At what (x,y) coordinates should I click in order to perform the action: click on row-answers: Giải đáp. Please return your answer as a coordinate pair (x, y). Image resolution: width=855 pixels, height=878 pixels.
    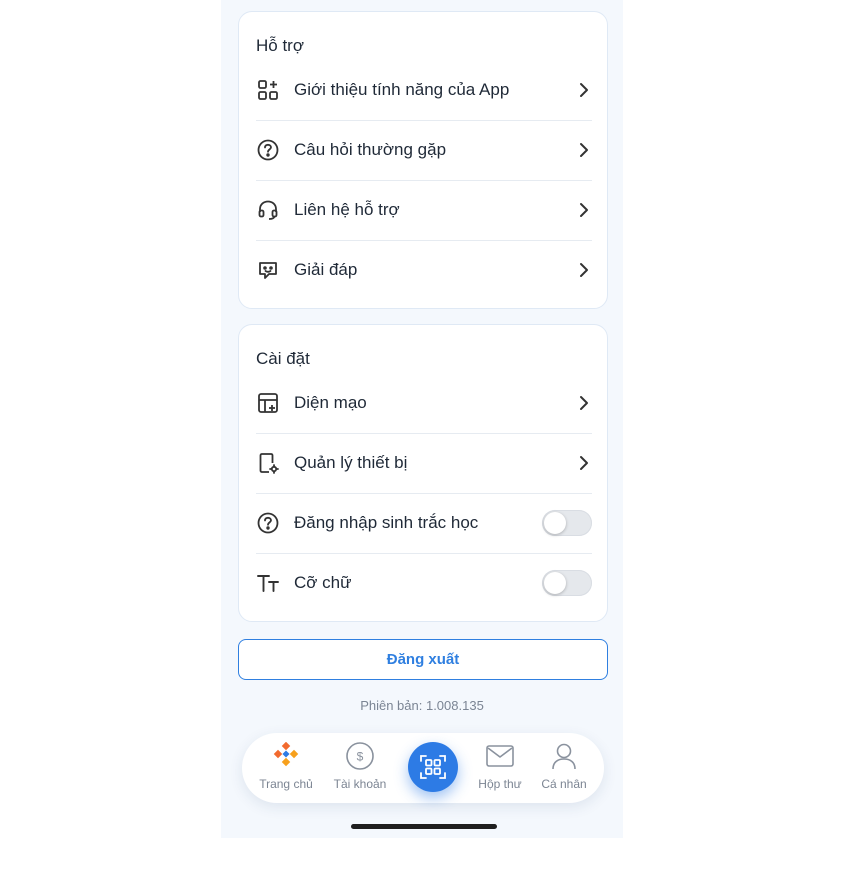
    Looking at the image, I should click on (424, 270).